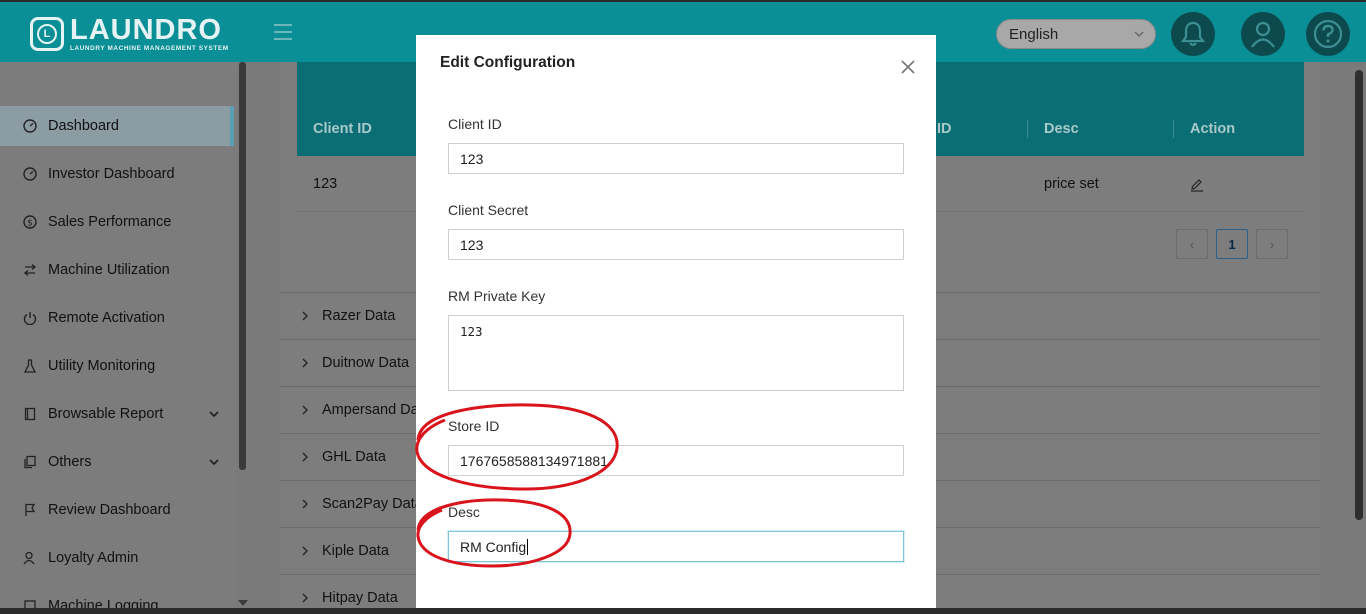 The height and width of the screenshot is (614, 1366). Describe the element at coordinates (30, 558) in the screenshot. I see `user-admin-icon` at that location.